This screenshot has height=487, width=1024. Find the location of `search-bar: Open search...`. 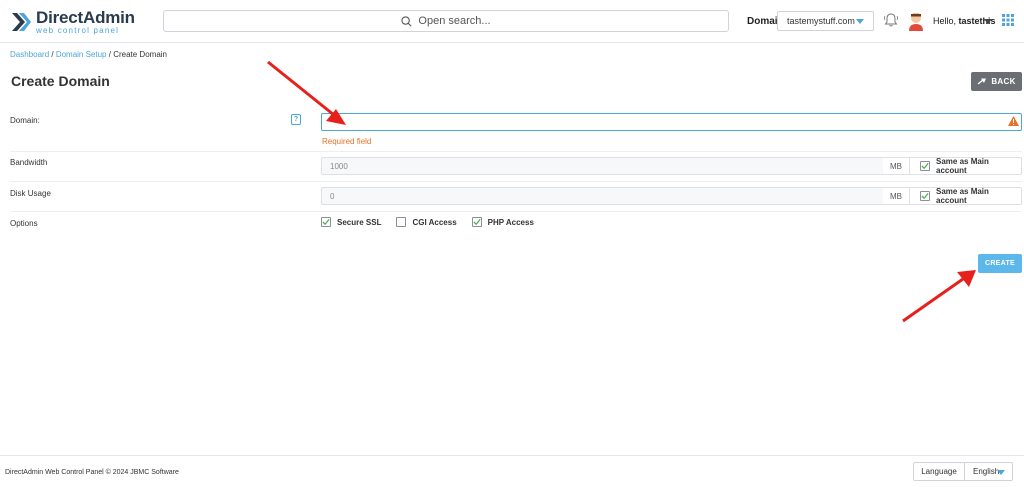

search-bar: Open search... is located at coordinates (446, 21).